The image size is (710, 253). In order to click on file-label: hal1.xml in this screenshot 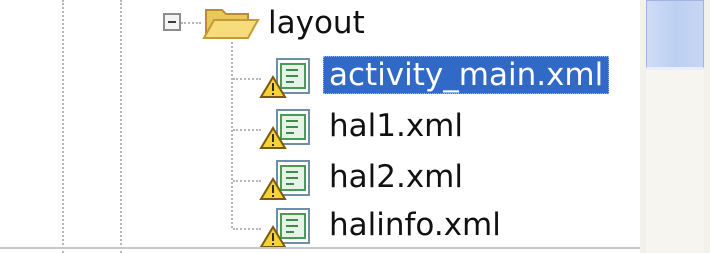, I will do `click(396, 126)`.